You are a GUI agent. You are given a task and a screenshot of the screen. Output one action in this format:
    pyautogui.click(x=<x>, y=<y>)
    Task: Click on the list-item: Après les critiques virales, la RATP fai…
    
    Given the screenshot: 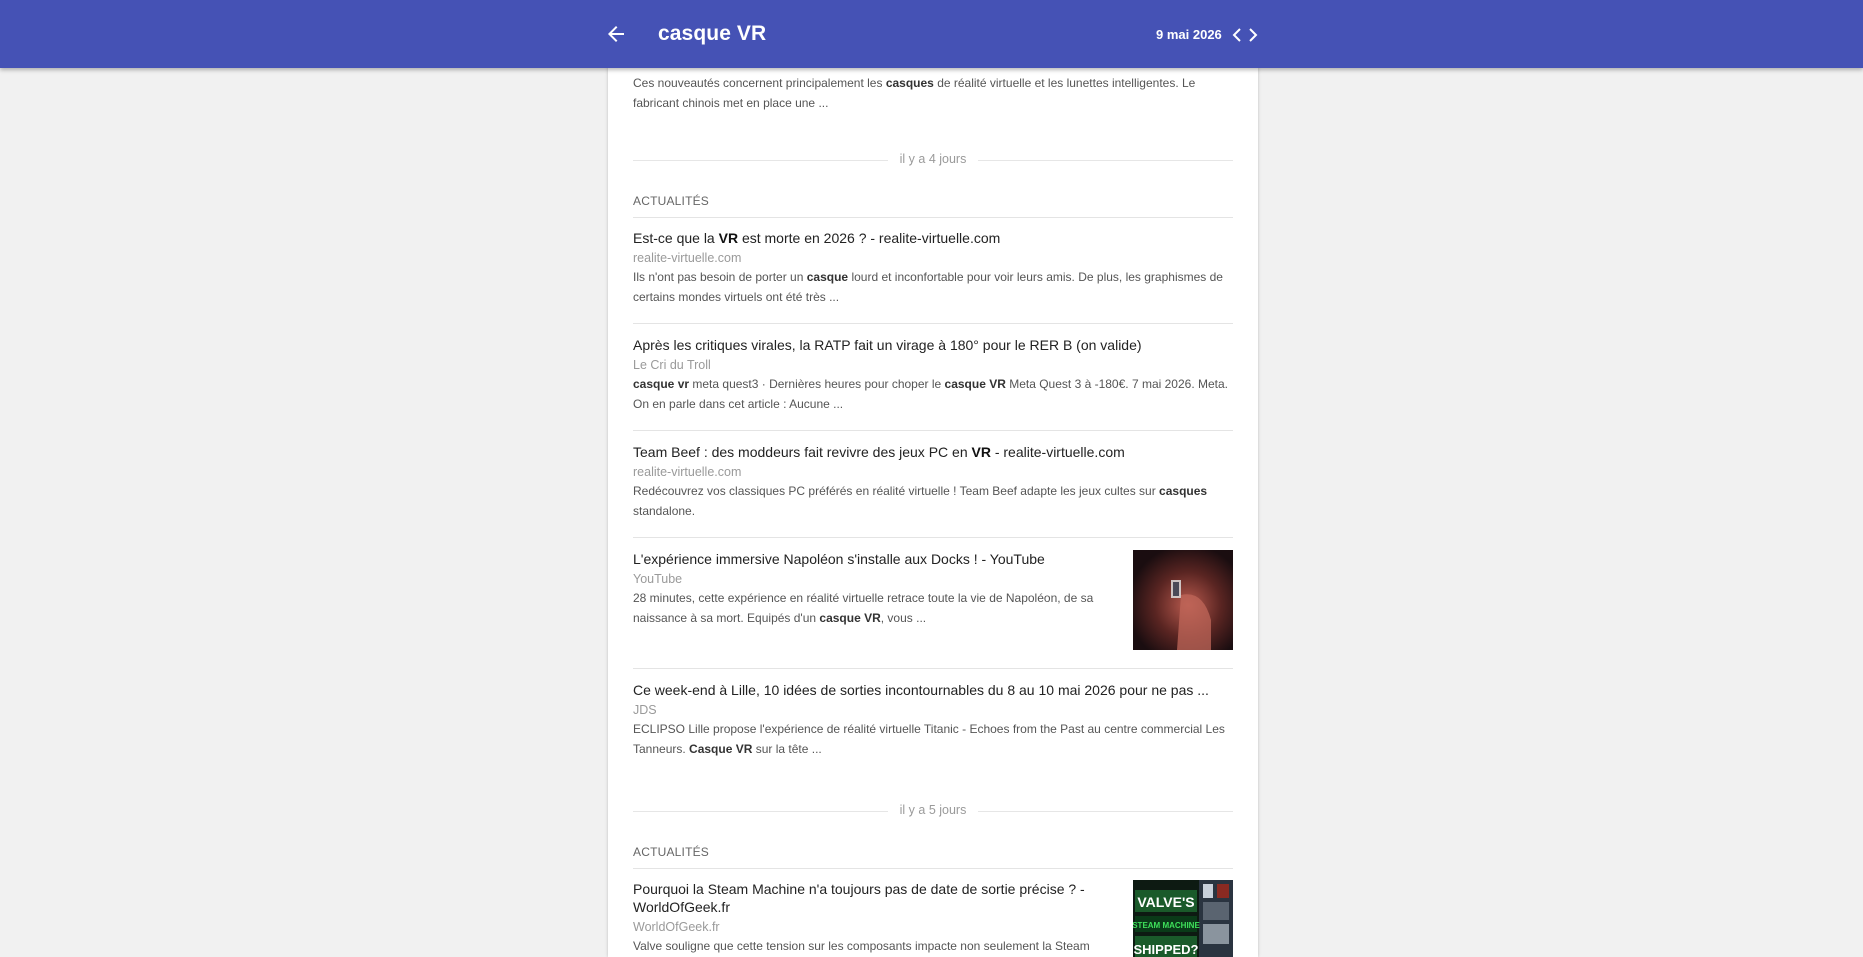 What is the action you would take?
    pyautogui.click(x=933, y=375)
    